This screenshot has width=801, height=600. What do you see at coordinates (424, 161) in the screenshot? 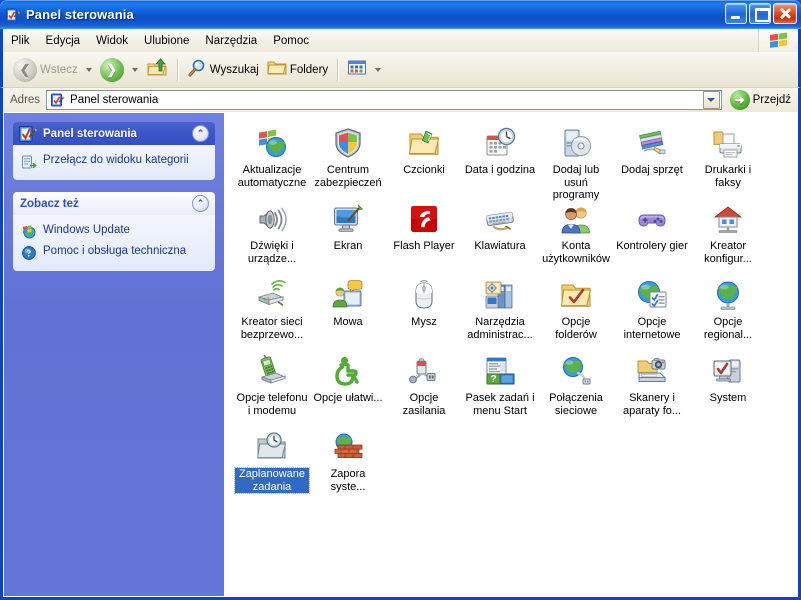
I see `cp-item-fonts: Czcionki` at bounding box center [424, 161].